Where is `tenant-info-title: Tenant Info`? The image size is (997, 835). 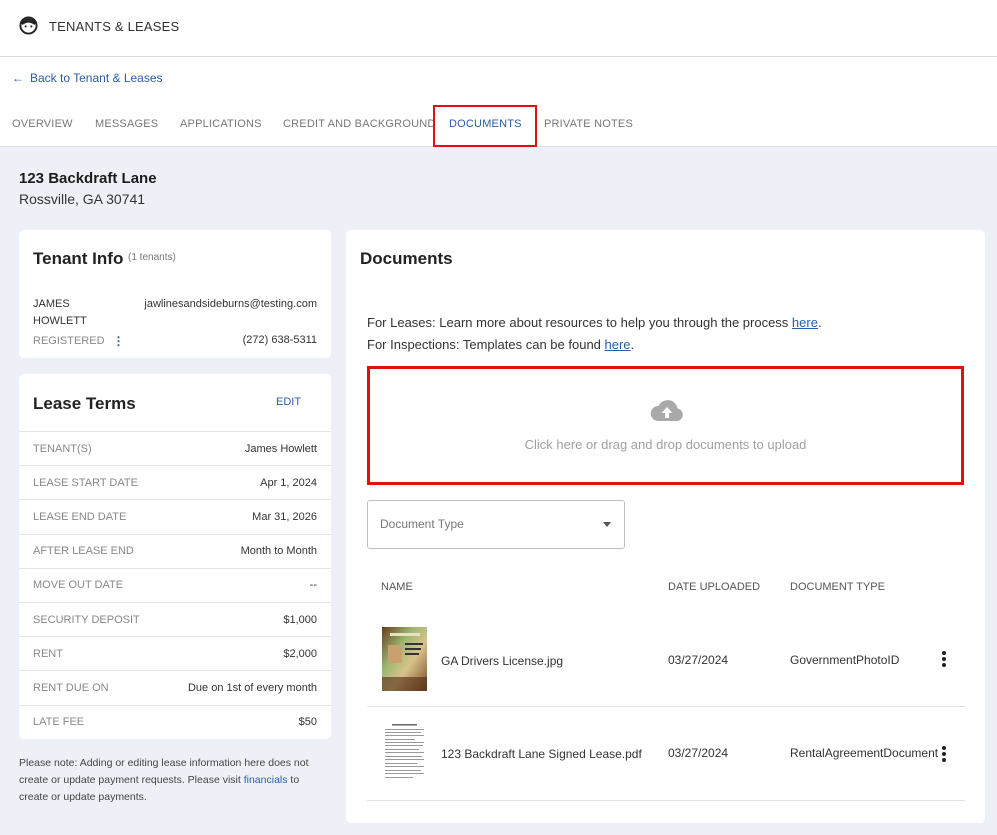 tenant-info-title: Tenant Info is located at coordinates (78, 258).